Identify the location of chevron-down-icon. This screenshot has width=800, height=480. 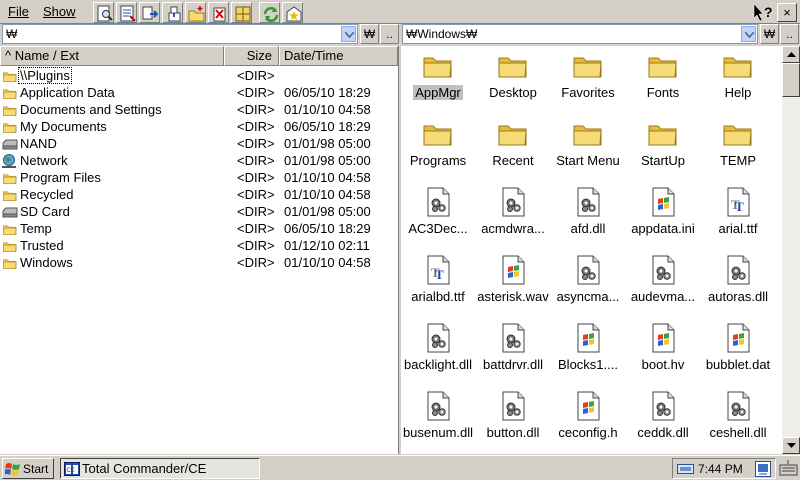
(749, 35).